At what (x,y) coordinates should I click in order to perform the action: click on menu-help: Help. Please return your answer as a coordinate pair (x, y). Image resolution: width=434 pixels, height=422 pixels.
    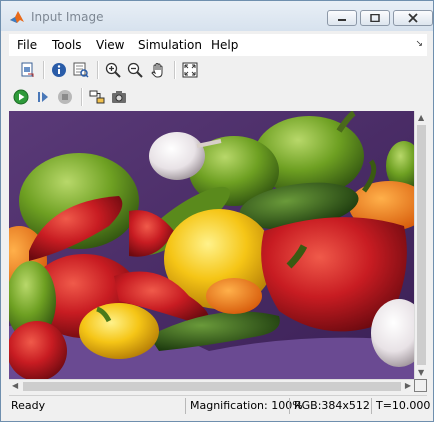
    Looking at the image, I should click on (224, 45).